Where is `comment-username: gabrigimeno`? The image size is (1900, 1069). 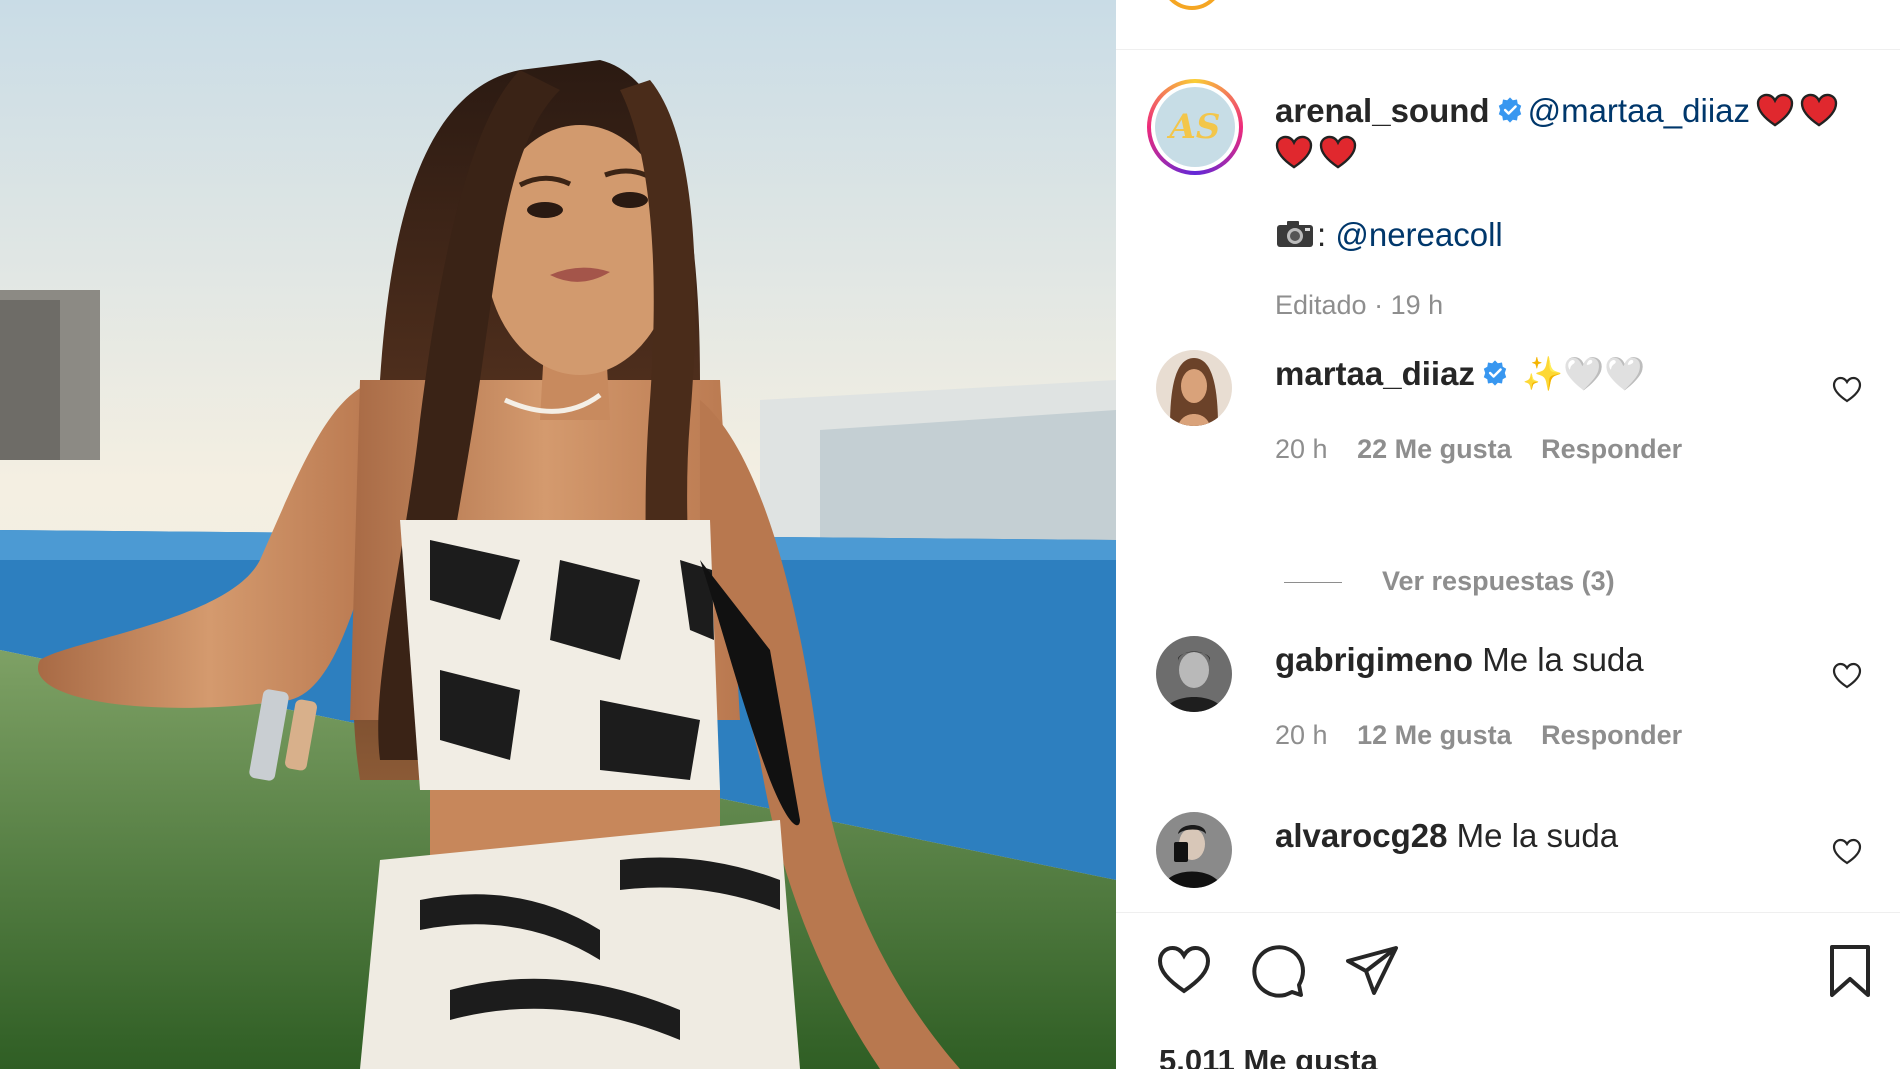
comment-username: gabrigimeno is located at coordinates (1374, 659).